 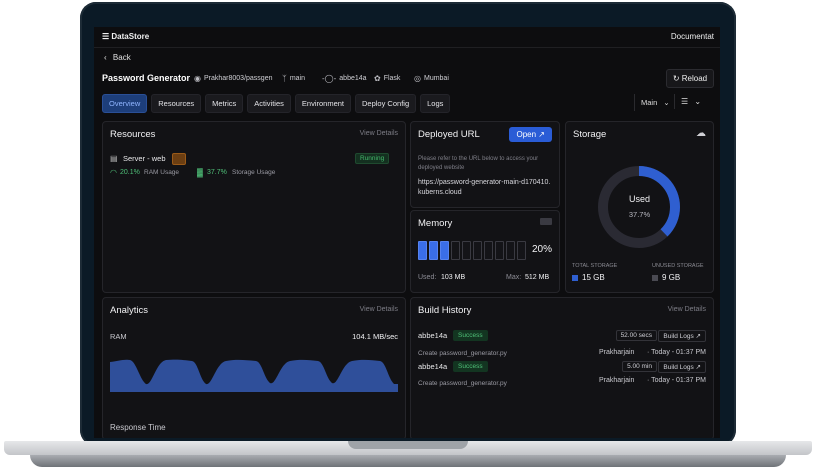 What do you see at coordinates (377, 78) in the screenshot?
I see `flask-icon: ✿` at bounding box center [377, 78].